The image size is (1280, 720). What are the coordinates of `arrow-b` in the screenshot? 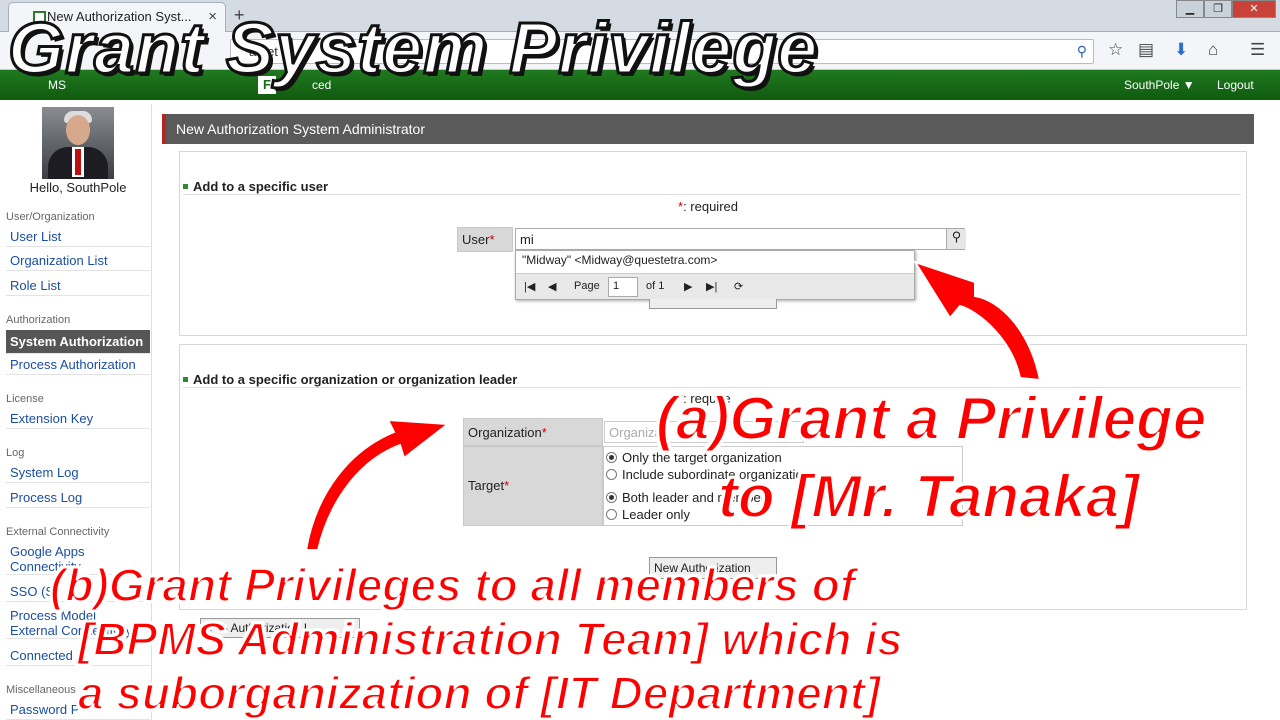 It's located at (377, 484).